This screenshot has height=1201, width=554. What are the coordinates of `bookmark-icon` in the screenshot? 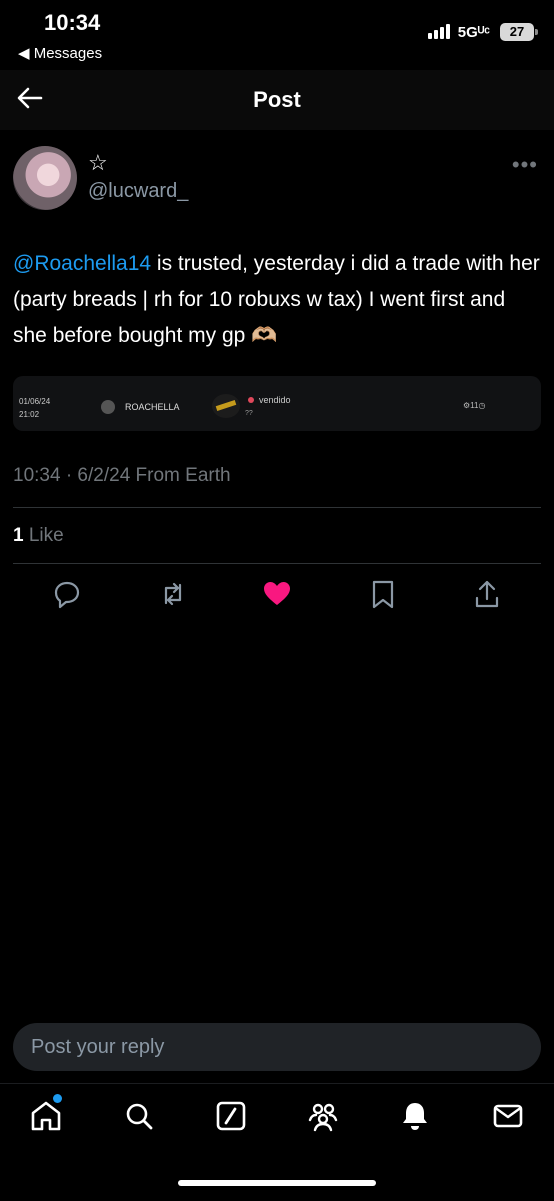 It's located at (383, 594).